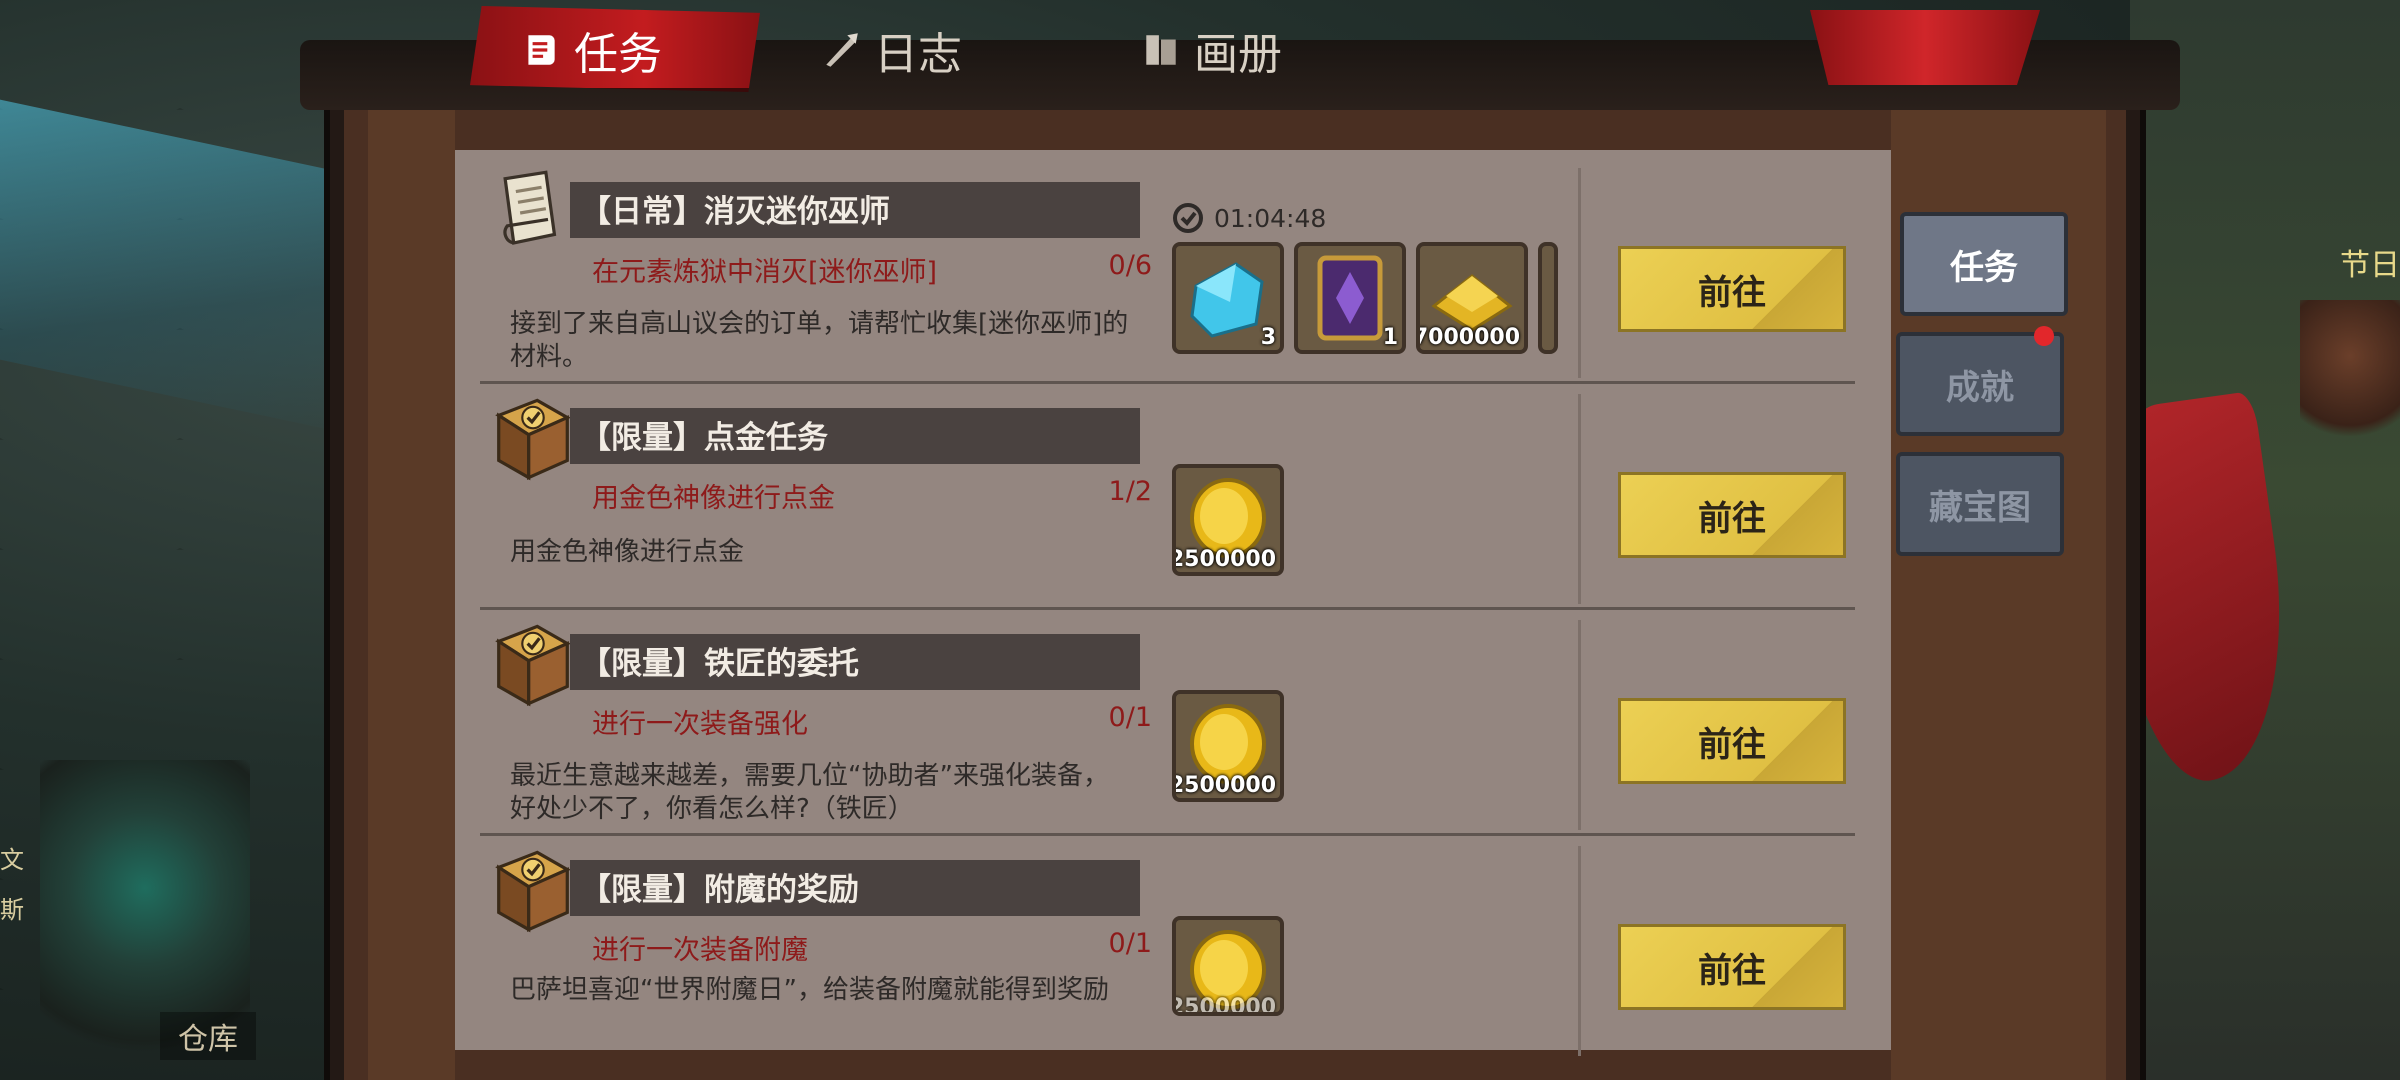 The image size is (2400, 1080). What do you see at coordinates (1130, 265) in the screenshot?
I see `quest-progress: 0/6` at bounding box center [1130, 265].